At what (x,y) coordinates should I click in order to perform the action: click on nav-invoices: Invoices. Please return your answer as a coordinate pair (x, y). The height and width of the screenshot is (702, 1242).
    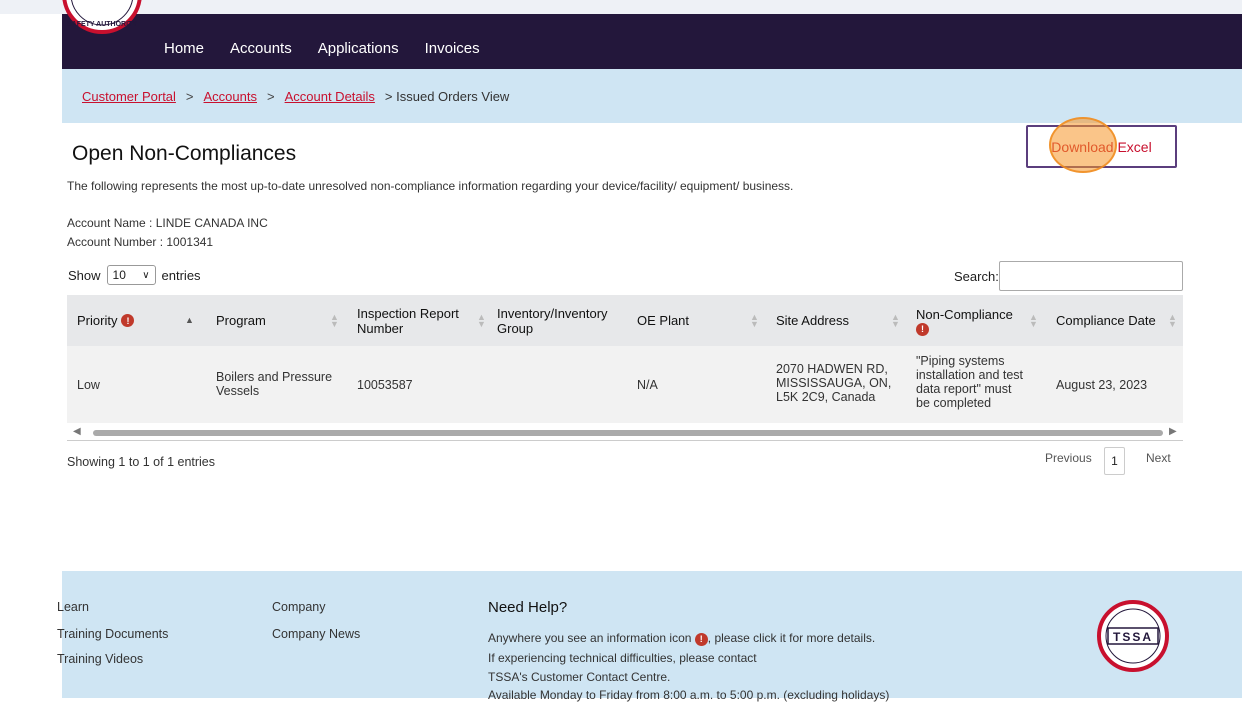
    Looking at the image, I should click on (452, 48).